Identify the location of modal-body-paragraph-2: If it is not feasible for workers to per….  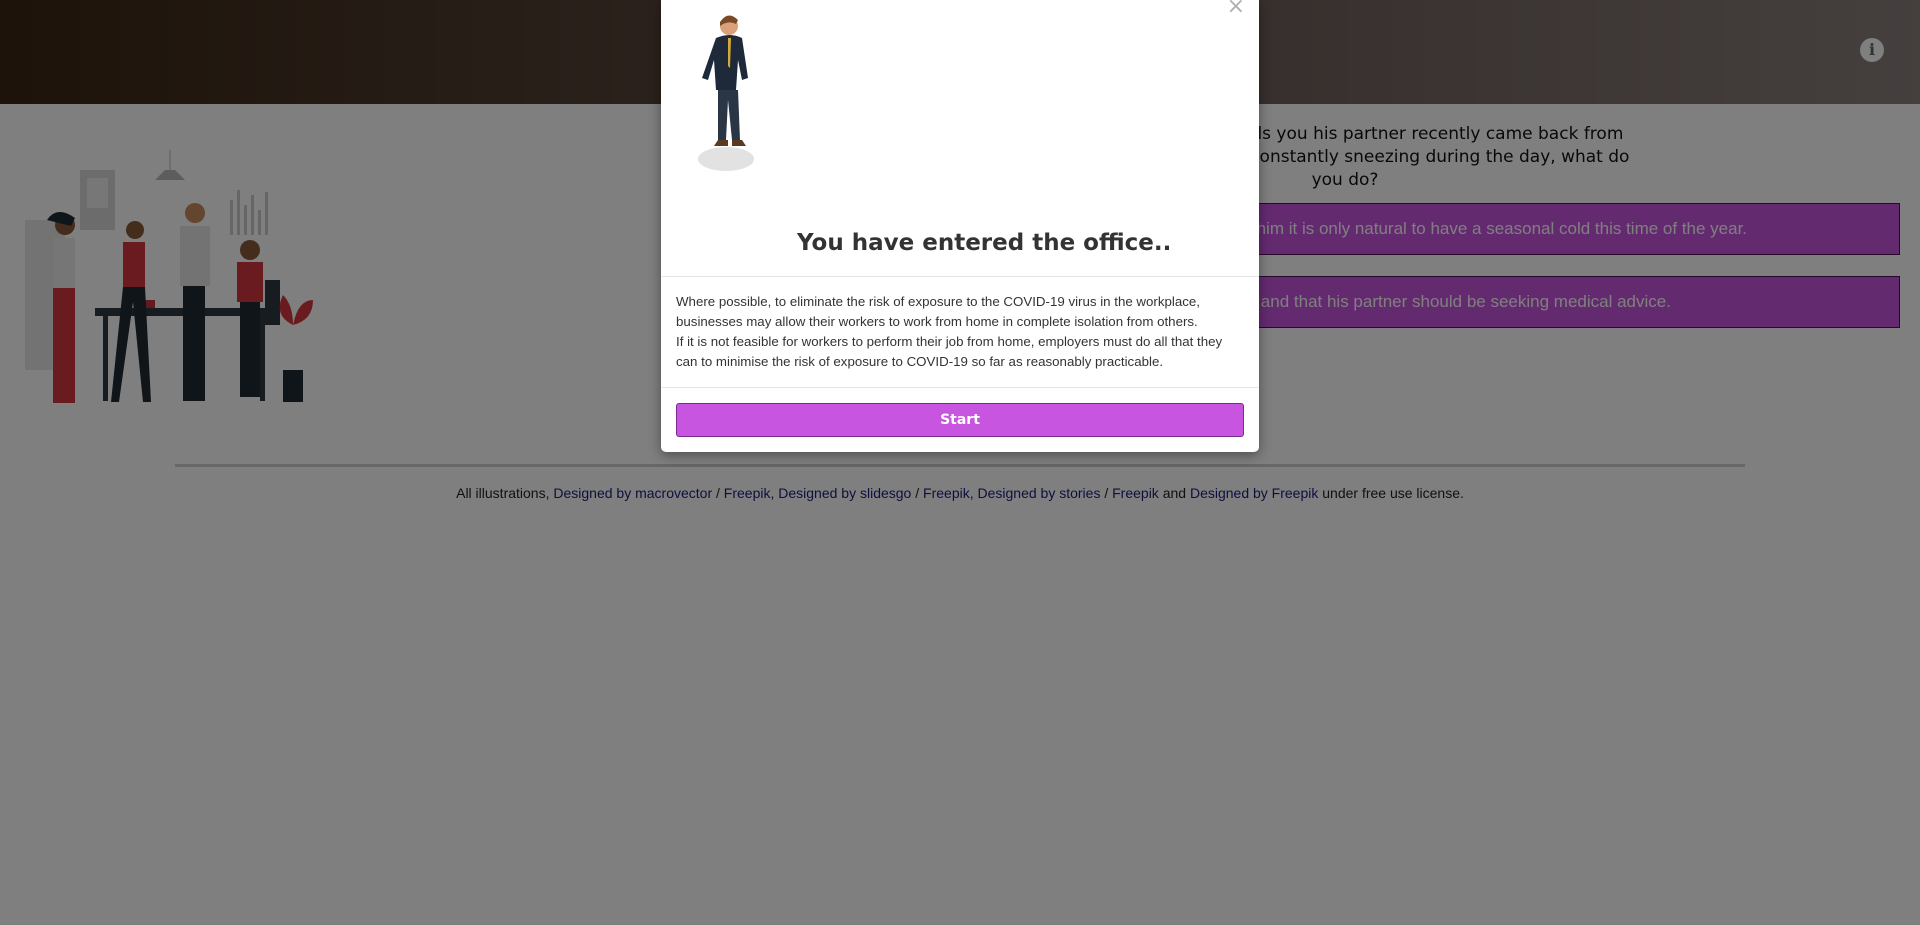
(949, 351).